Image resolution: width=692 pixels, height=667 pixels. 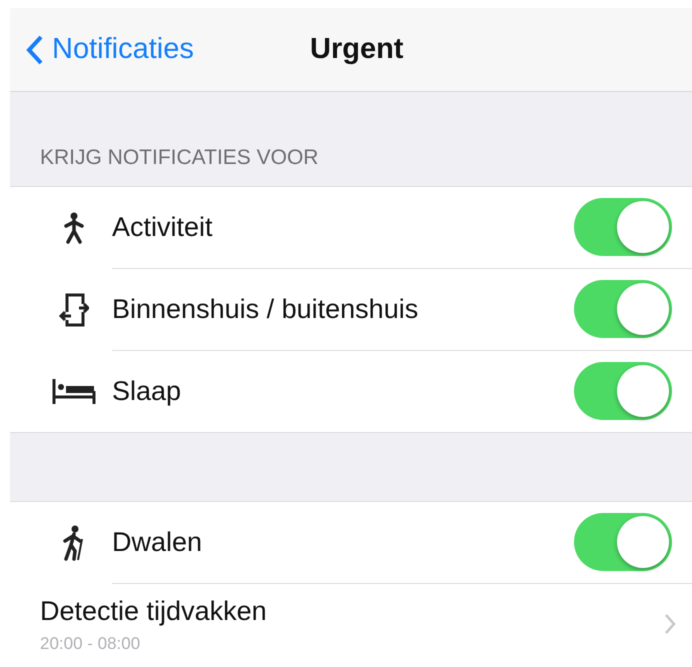 I want to click on door-arrows-icon, so click(x=74, y=310).